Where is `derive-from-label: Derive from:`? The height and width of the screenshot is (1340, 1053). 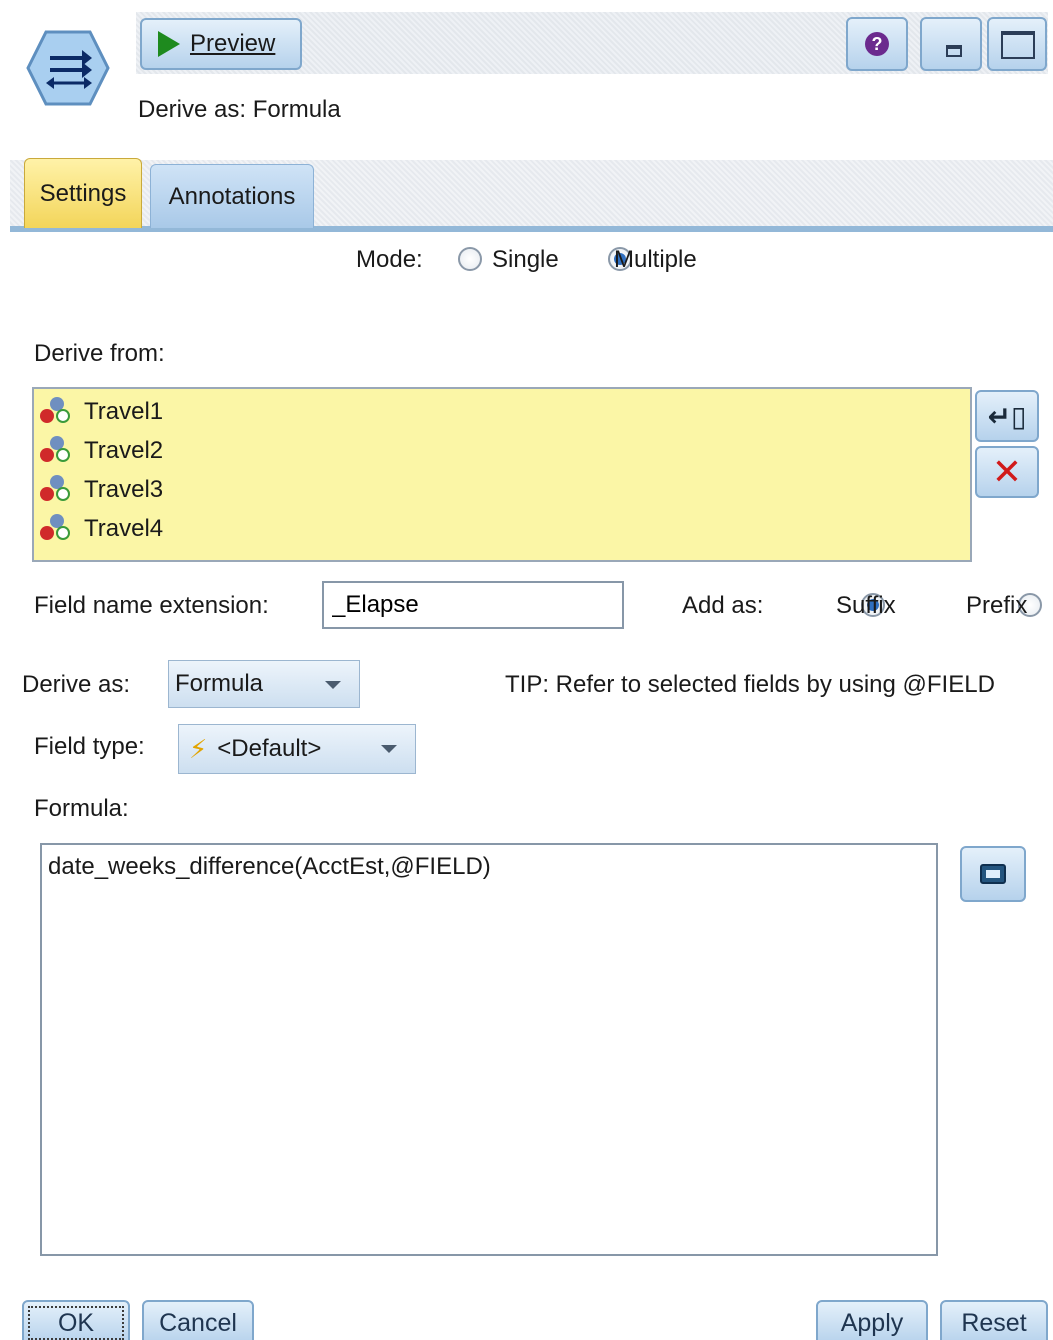 derive-from-label: Derive from: is located at coordinates (99, 353).